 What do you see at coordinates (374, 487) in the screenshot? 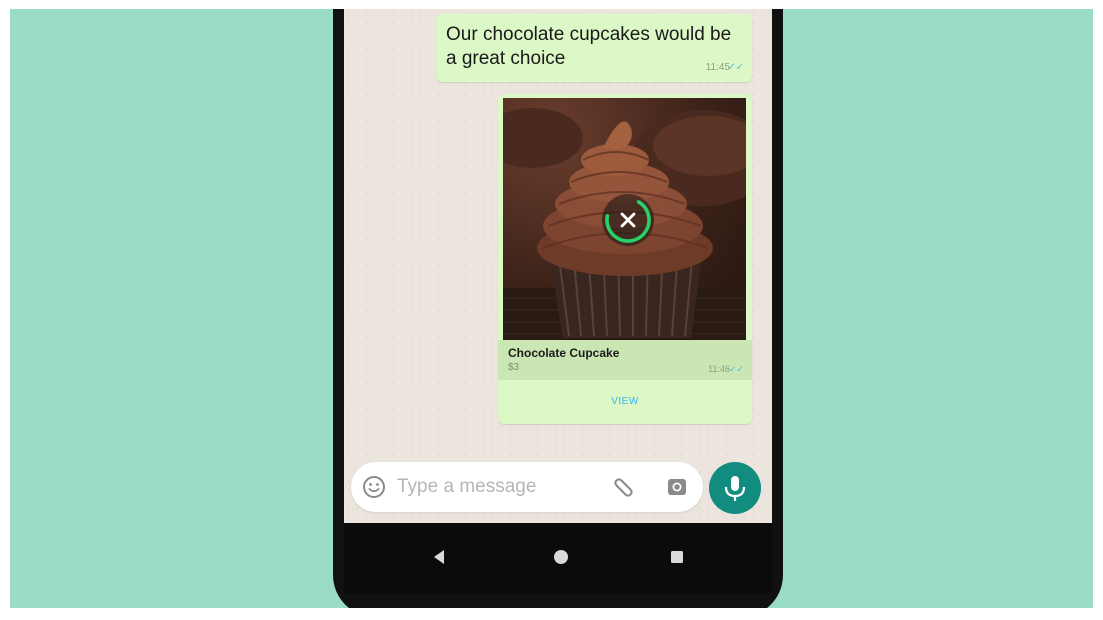
I see `emoji-icon` at bounding box center [374, 487].